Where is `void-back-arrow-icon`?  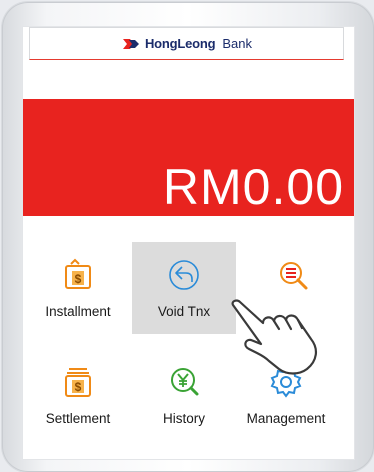
void-back-arrow-icon is located at coordinates (184, 275).